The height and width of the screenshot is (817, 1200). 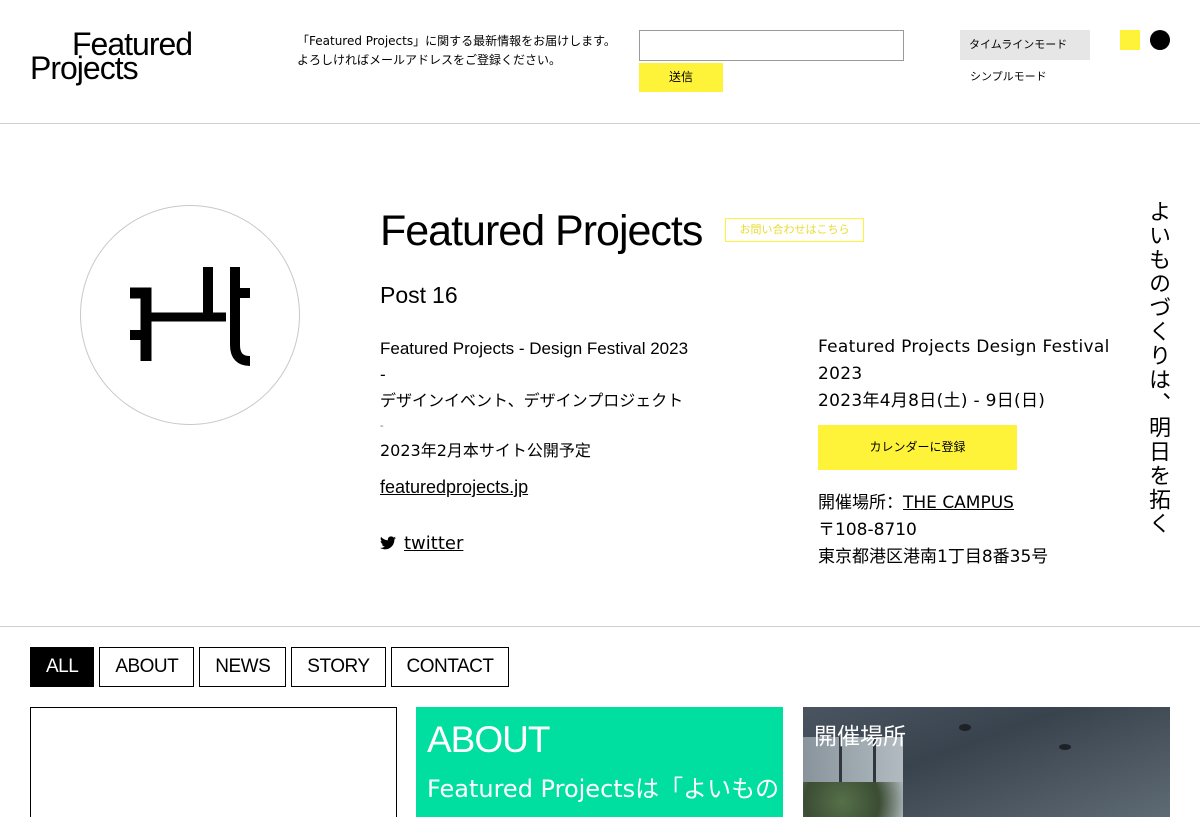 I want to click on post-label: Post 16, so click(x=419, y=295).